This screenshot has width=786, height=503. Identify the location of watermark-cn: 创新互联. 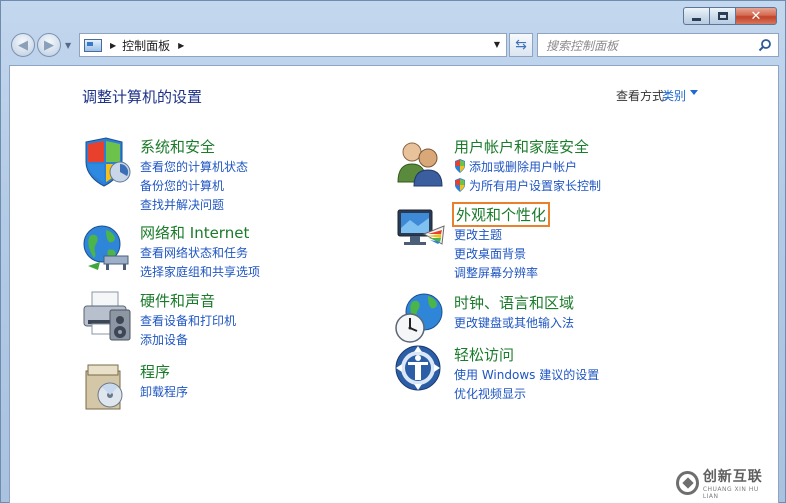
(732, 477).